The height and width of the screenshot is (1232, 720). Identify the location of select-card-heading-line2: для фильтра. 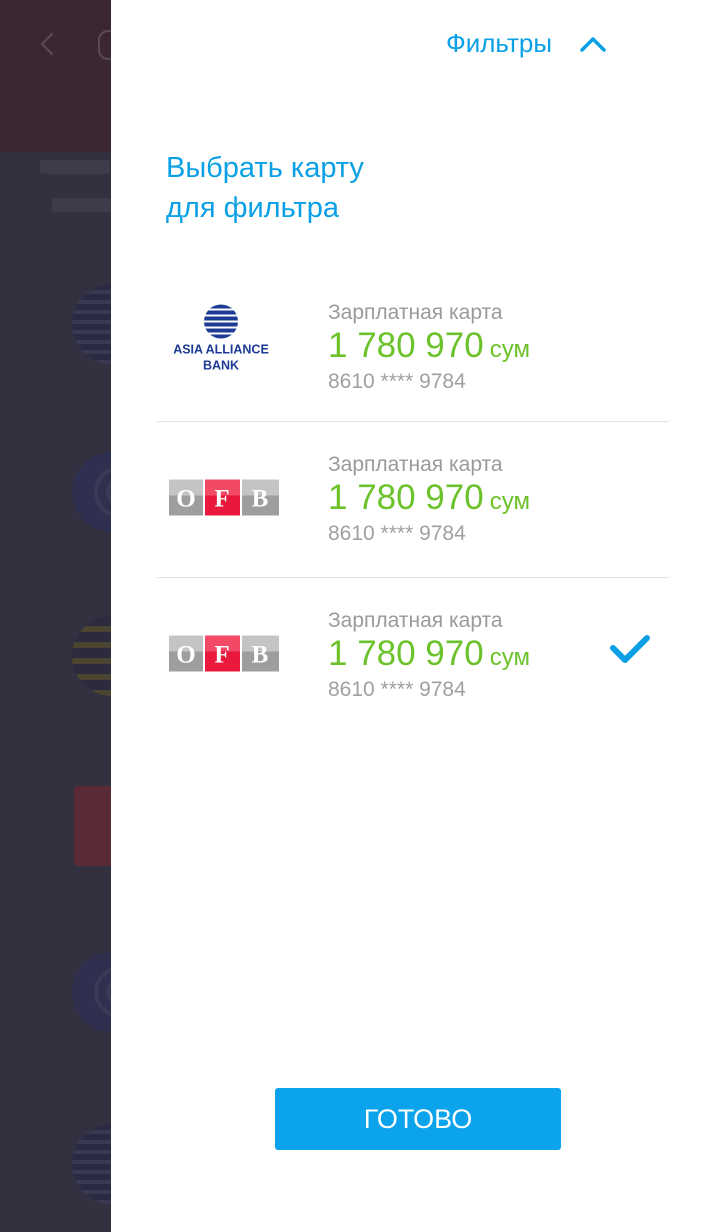
(252, 208).